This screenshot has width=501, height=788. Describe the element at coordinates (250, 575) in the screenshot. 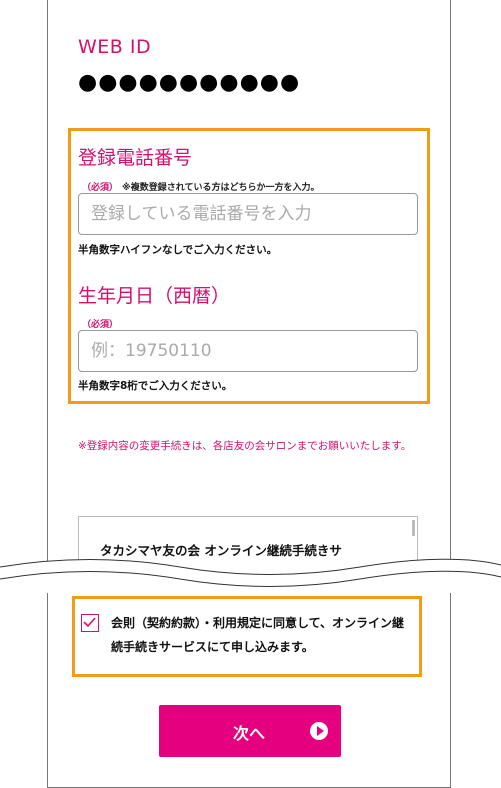

I see `cut-wave-divider` at that location.